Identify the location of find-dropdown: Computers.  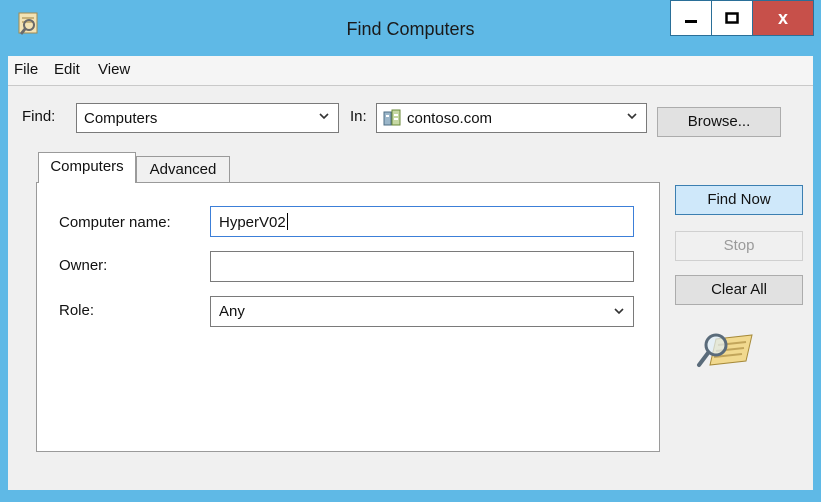
(207, 118).